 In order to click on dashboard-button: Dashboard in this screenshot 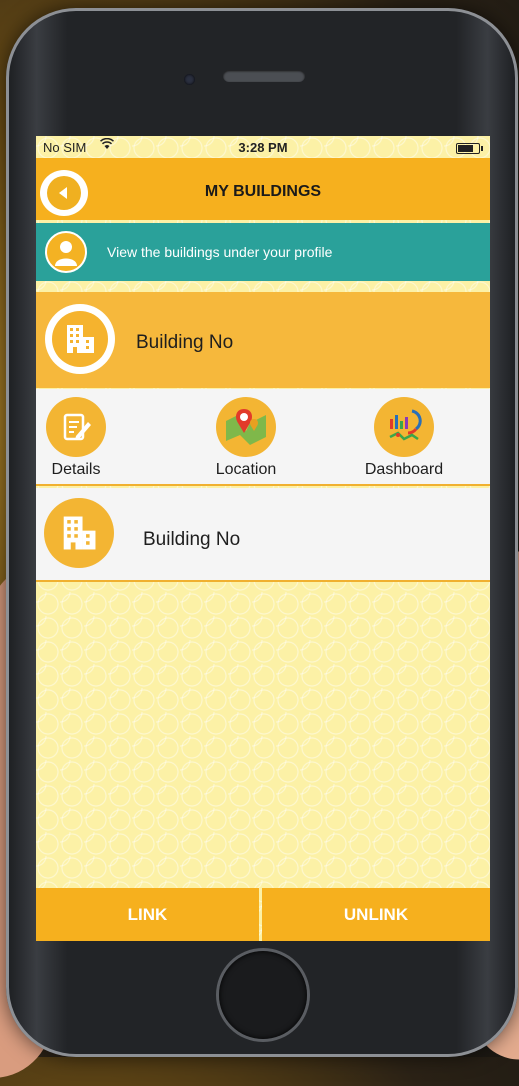, I will do `click(404, 438)`.